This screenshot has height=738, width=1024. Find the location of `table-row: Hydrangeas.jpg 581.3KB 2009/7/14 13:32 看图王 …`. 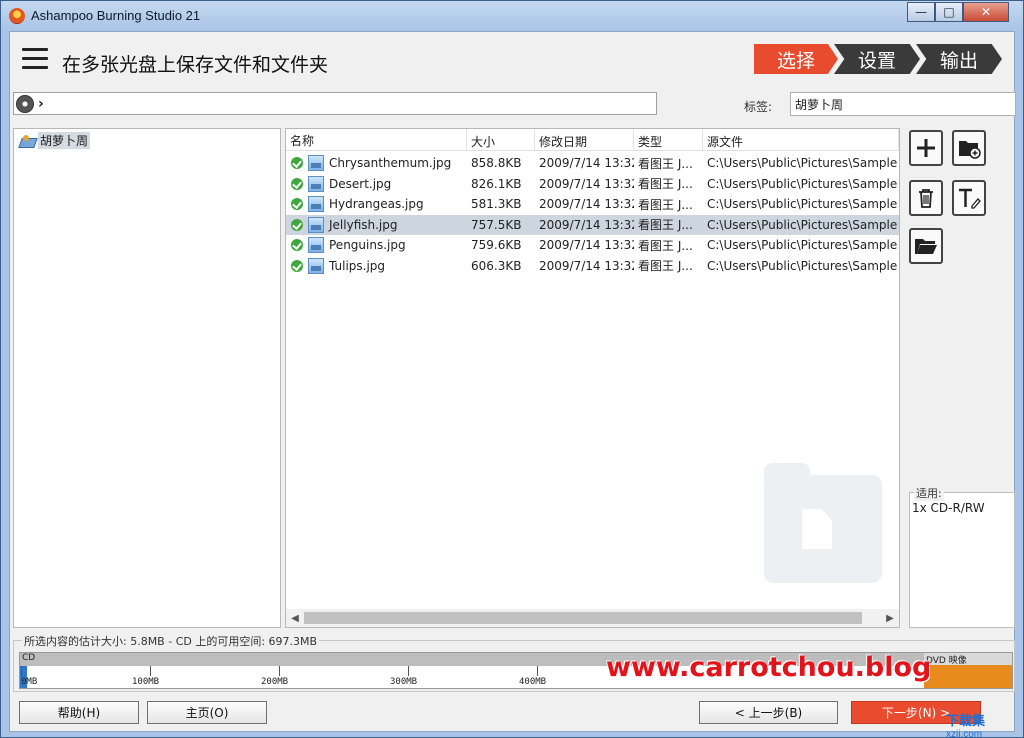

table-row: Hydrangeas.jpg 581.3KB 2009/7/14 13:32 看图王 … is located at coordinates (592, 204).